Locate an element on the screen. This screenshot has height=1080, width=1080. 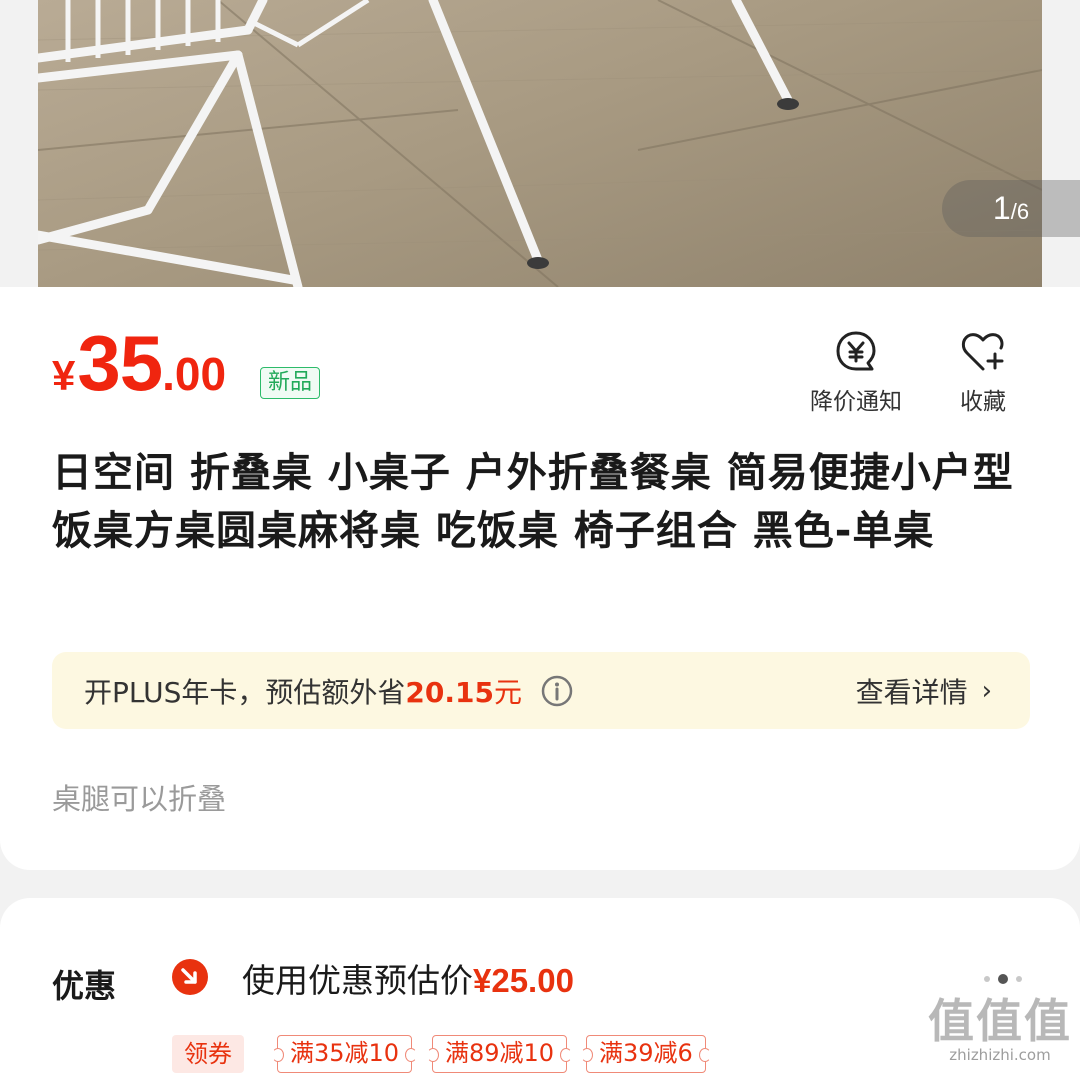
estimated-price-value: ¥25.00 is located at coordinates (523, 980).